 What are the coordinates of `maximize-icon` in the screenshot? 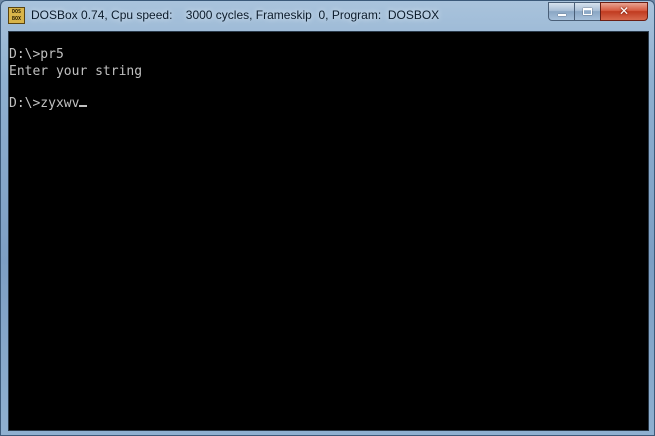 It's located at (587, 11).